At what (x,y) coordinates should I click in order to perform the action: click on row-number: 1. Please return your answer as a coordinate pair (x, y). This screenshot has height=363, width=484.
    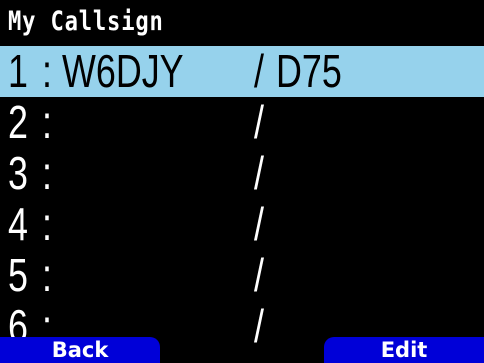
    Looking at the image, I should click on (18, 71).